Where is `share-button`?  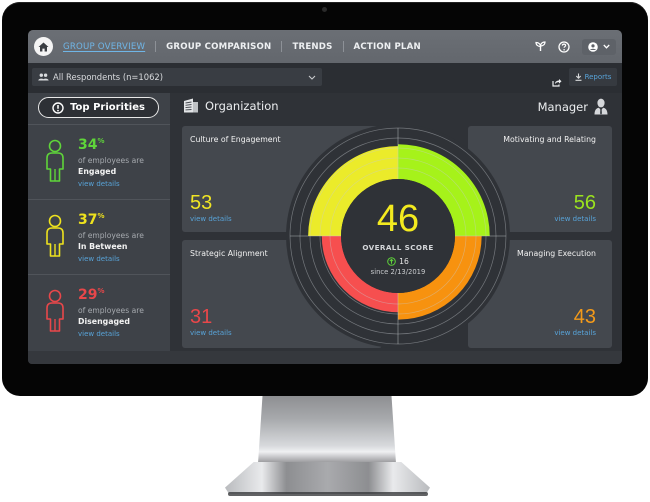 share-button is located at coordinates (557, 81).